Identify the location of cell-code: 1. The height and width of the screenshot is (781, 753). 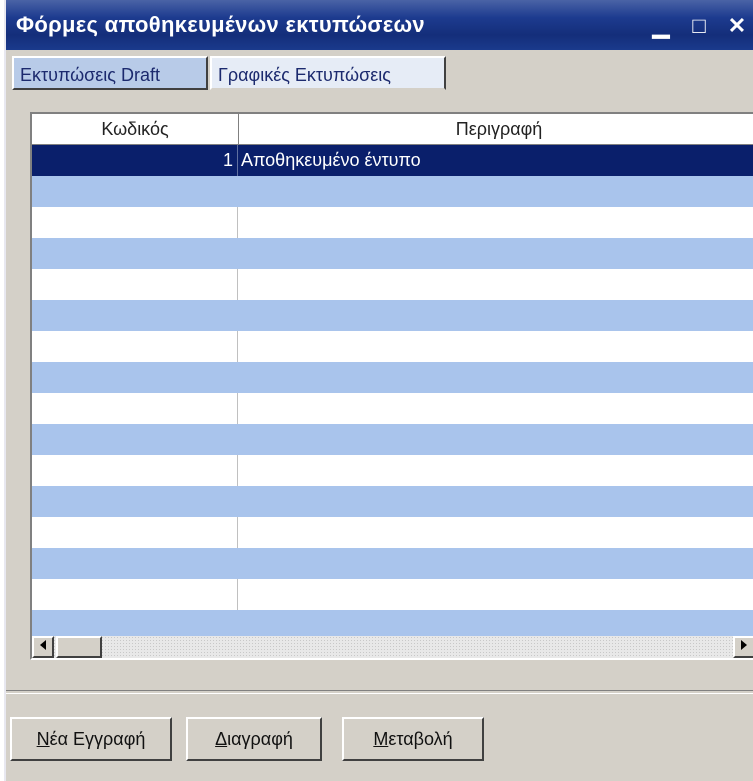
(135, 160).